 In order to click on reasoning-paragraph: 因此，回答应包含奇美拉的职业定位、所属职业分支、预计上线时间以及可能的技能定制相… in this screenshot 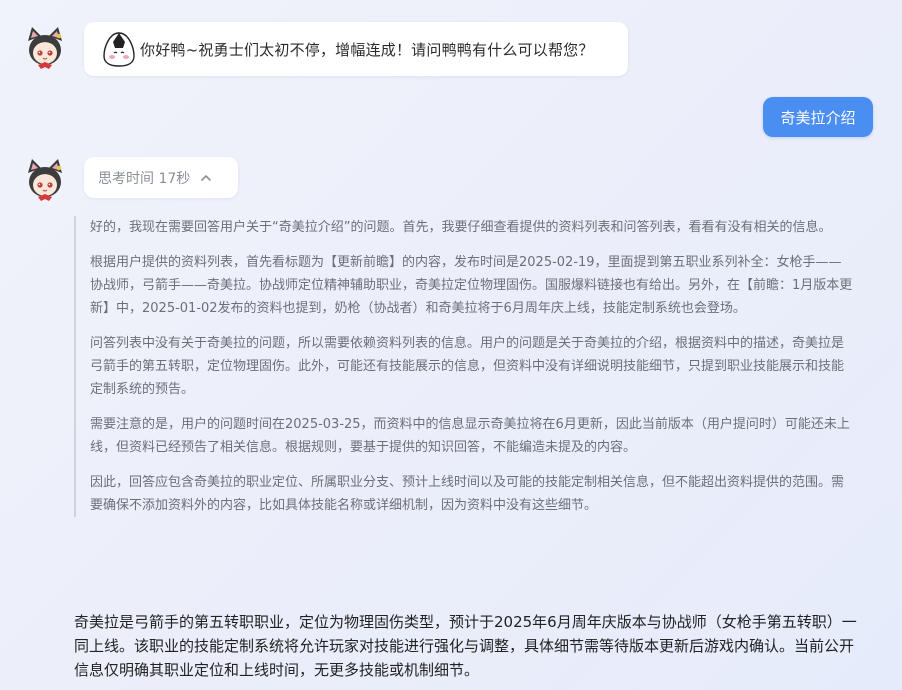, I will do `click(467, 494)`.